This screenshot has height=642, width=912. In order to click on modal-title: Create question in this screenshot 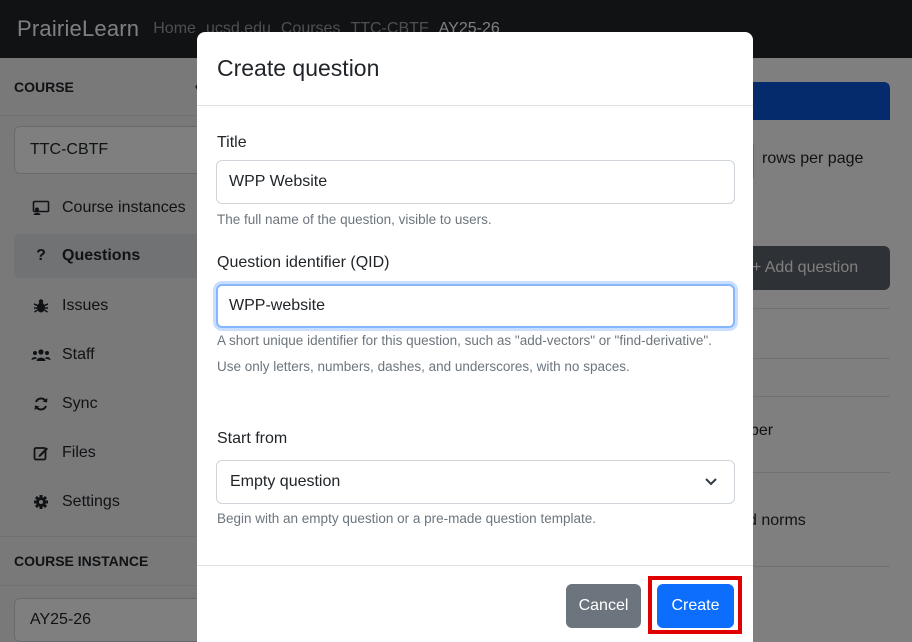, I will do `click(298, 68)`.